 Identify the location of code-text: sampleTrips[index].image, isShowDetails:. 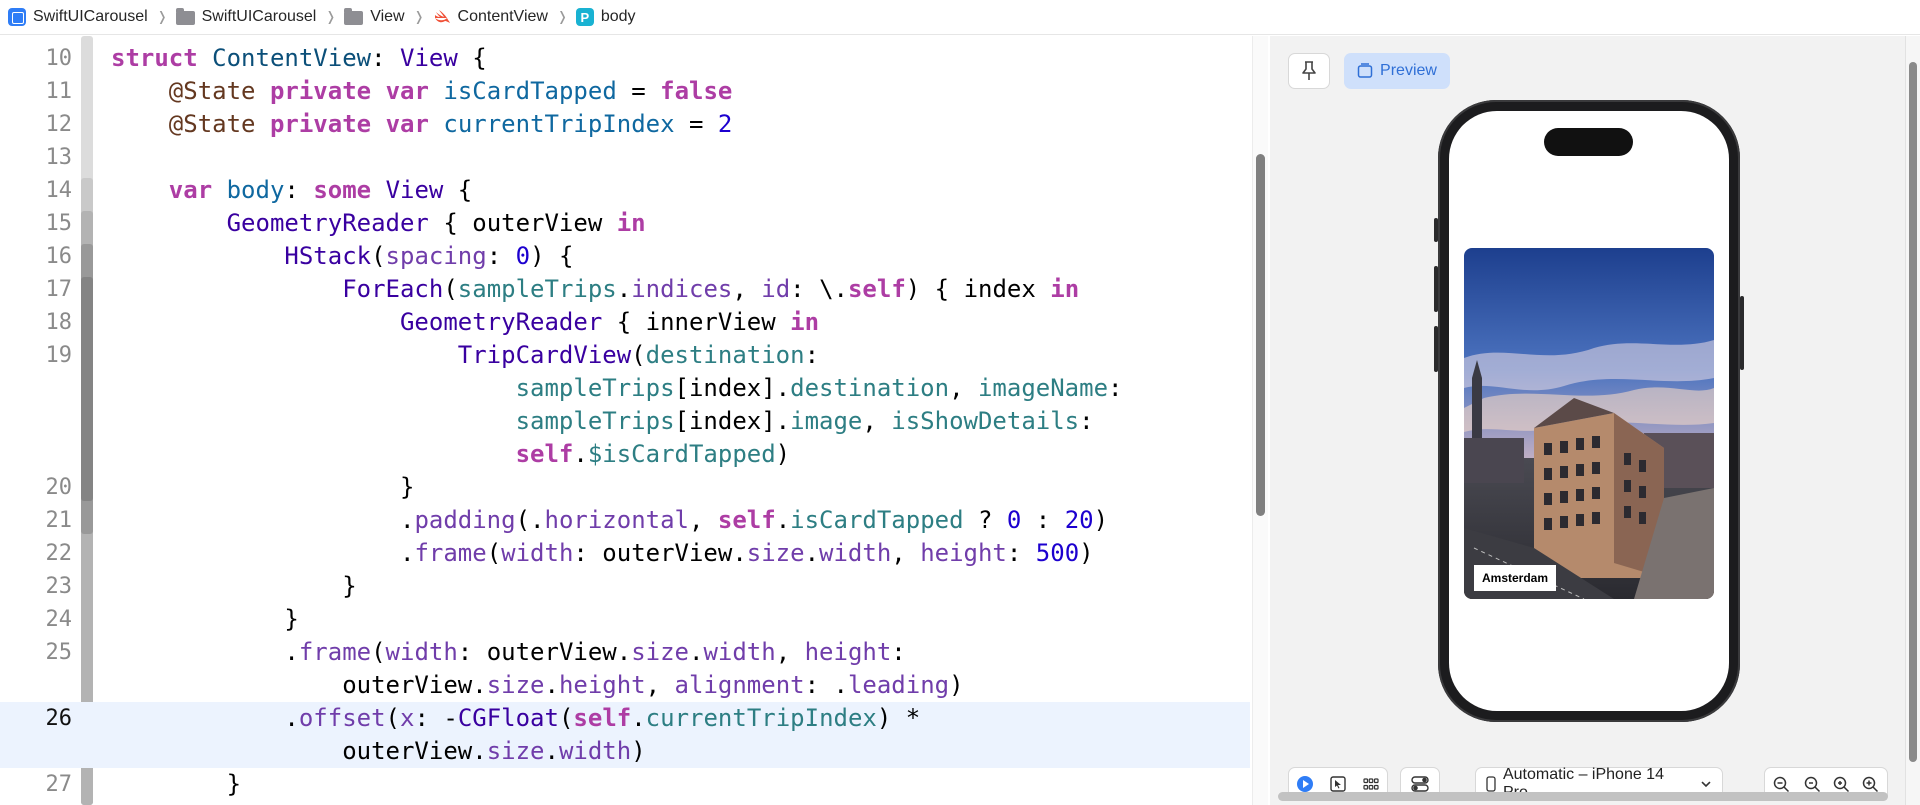
(804, 421).